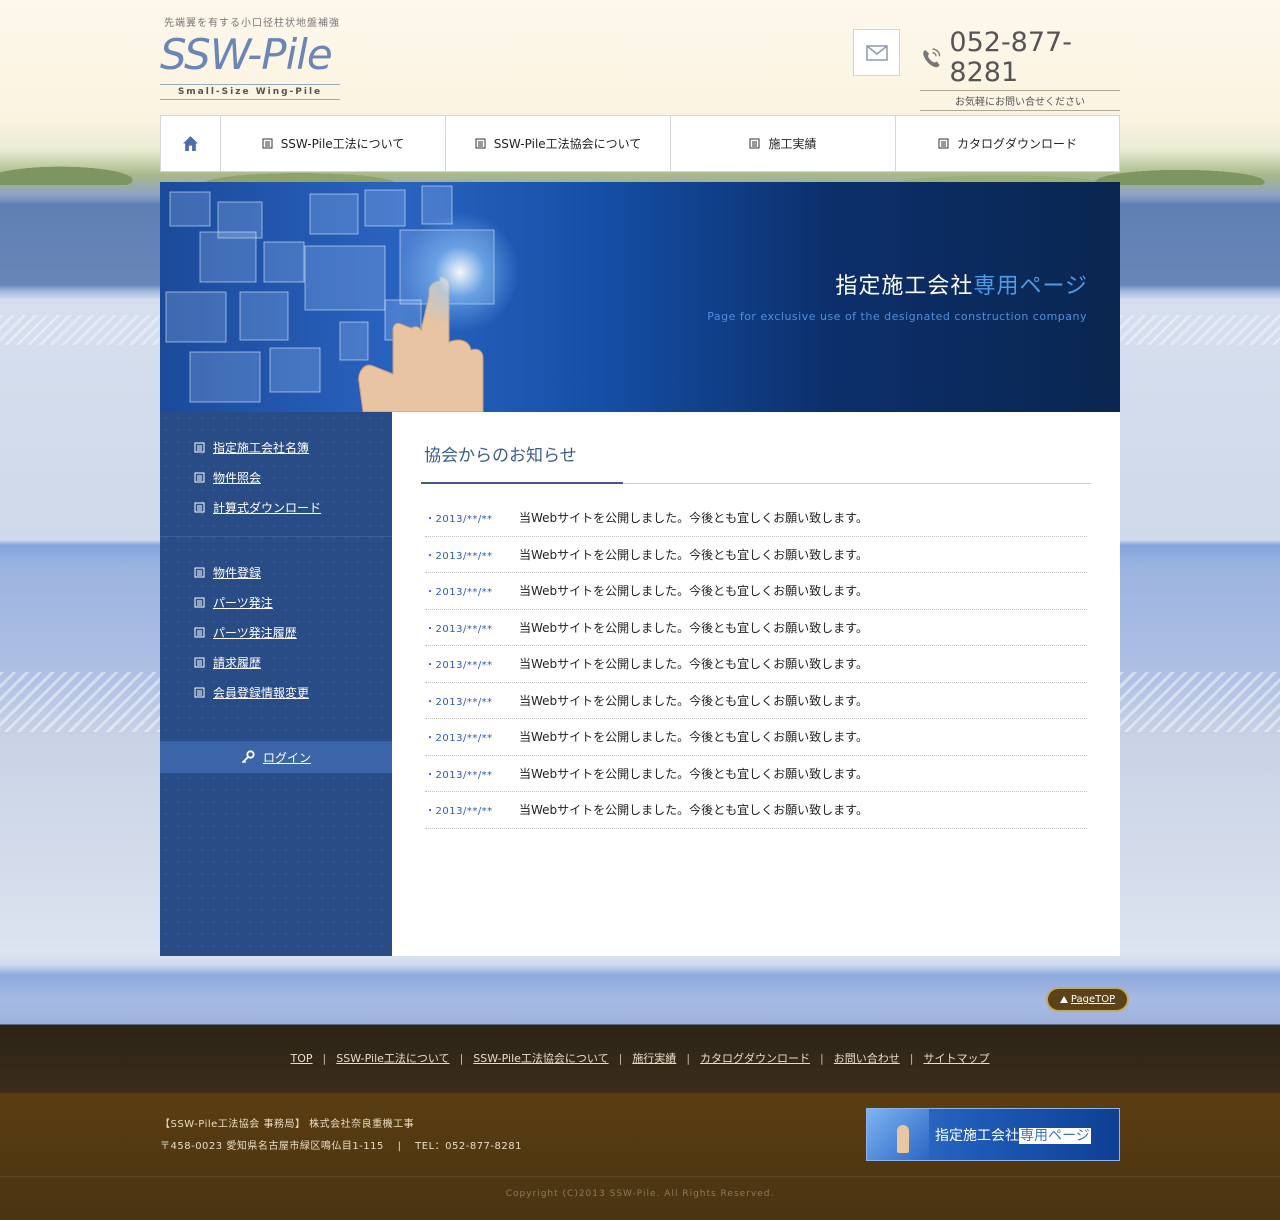 This screenshot has height=1220, width=1280. I want to click on sidebar-item-parts-order-history: パーツ発注履歴, so click(276, 632).